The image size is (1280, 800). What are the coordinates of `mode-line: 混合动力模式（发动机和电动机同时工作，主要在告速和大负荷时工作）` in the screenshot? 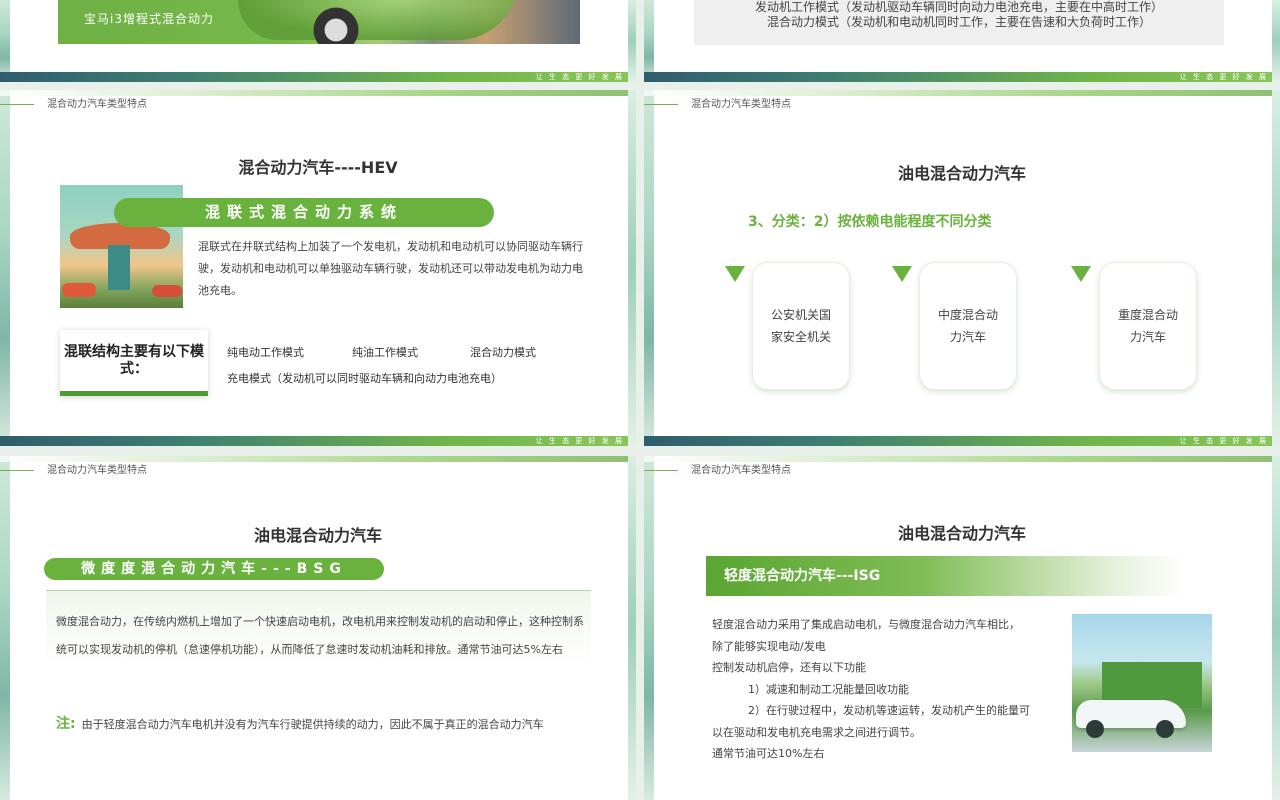 It's located at (958, 22).